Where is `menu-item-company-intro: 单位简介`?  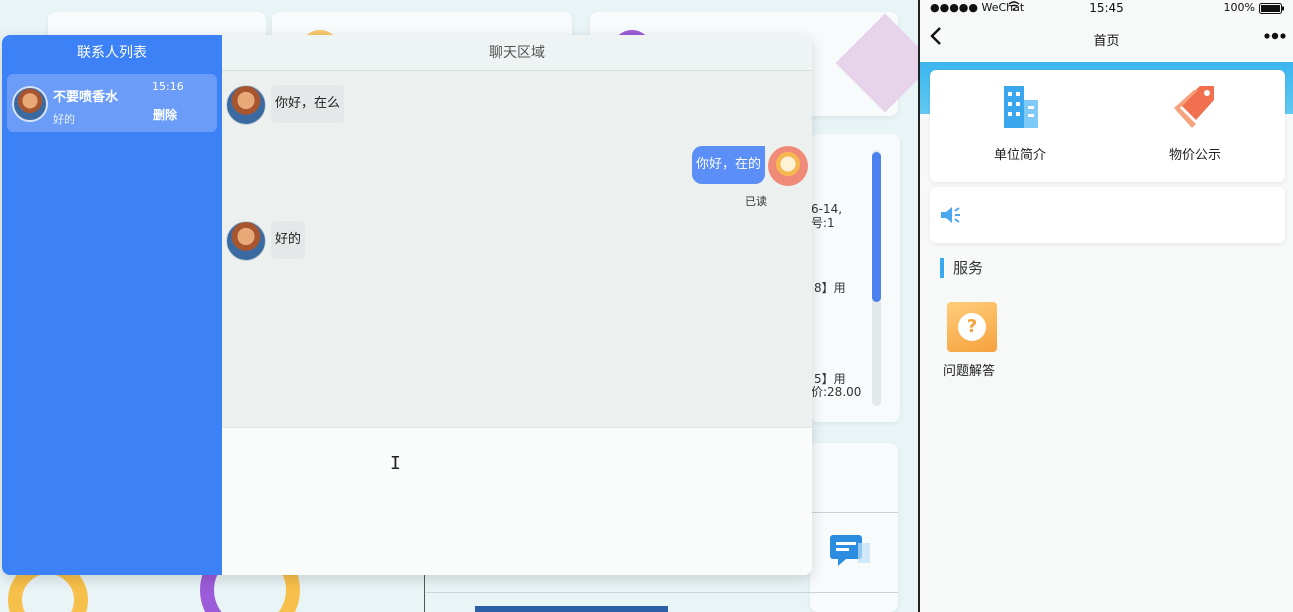 menu-item-company-intro: 单位简介 is located at coordinates (1020, 122).